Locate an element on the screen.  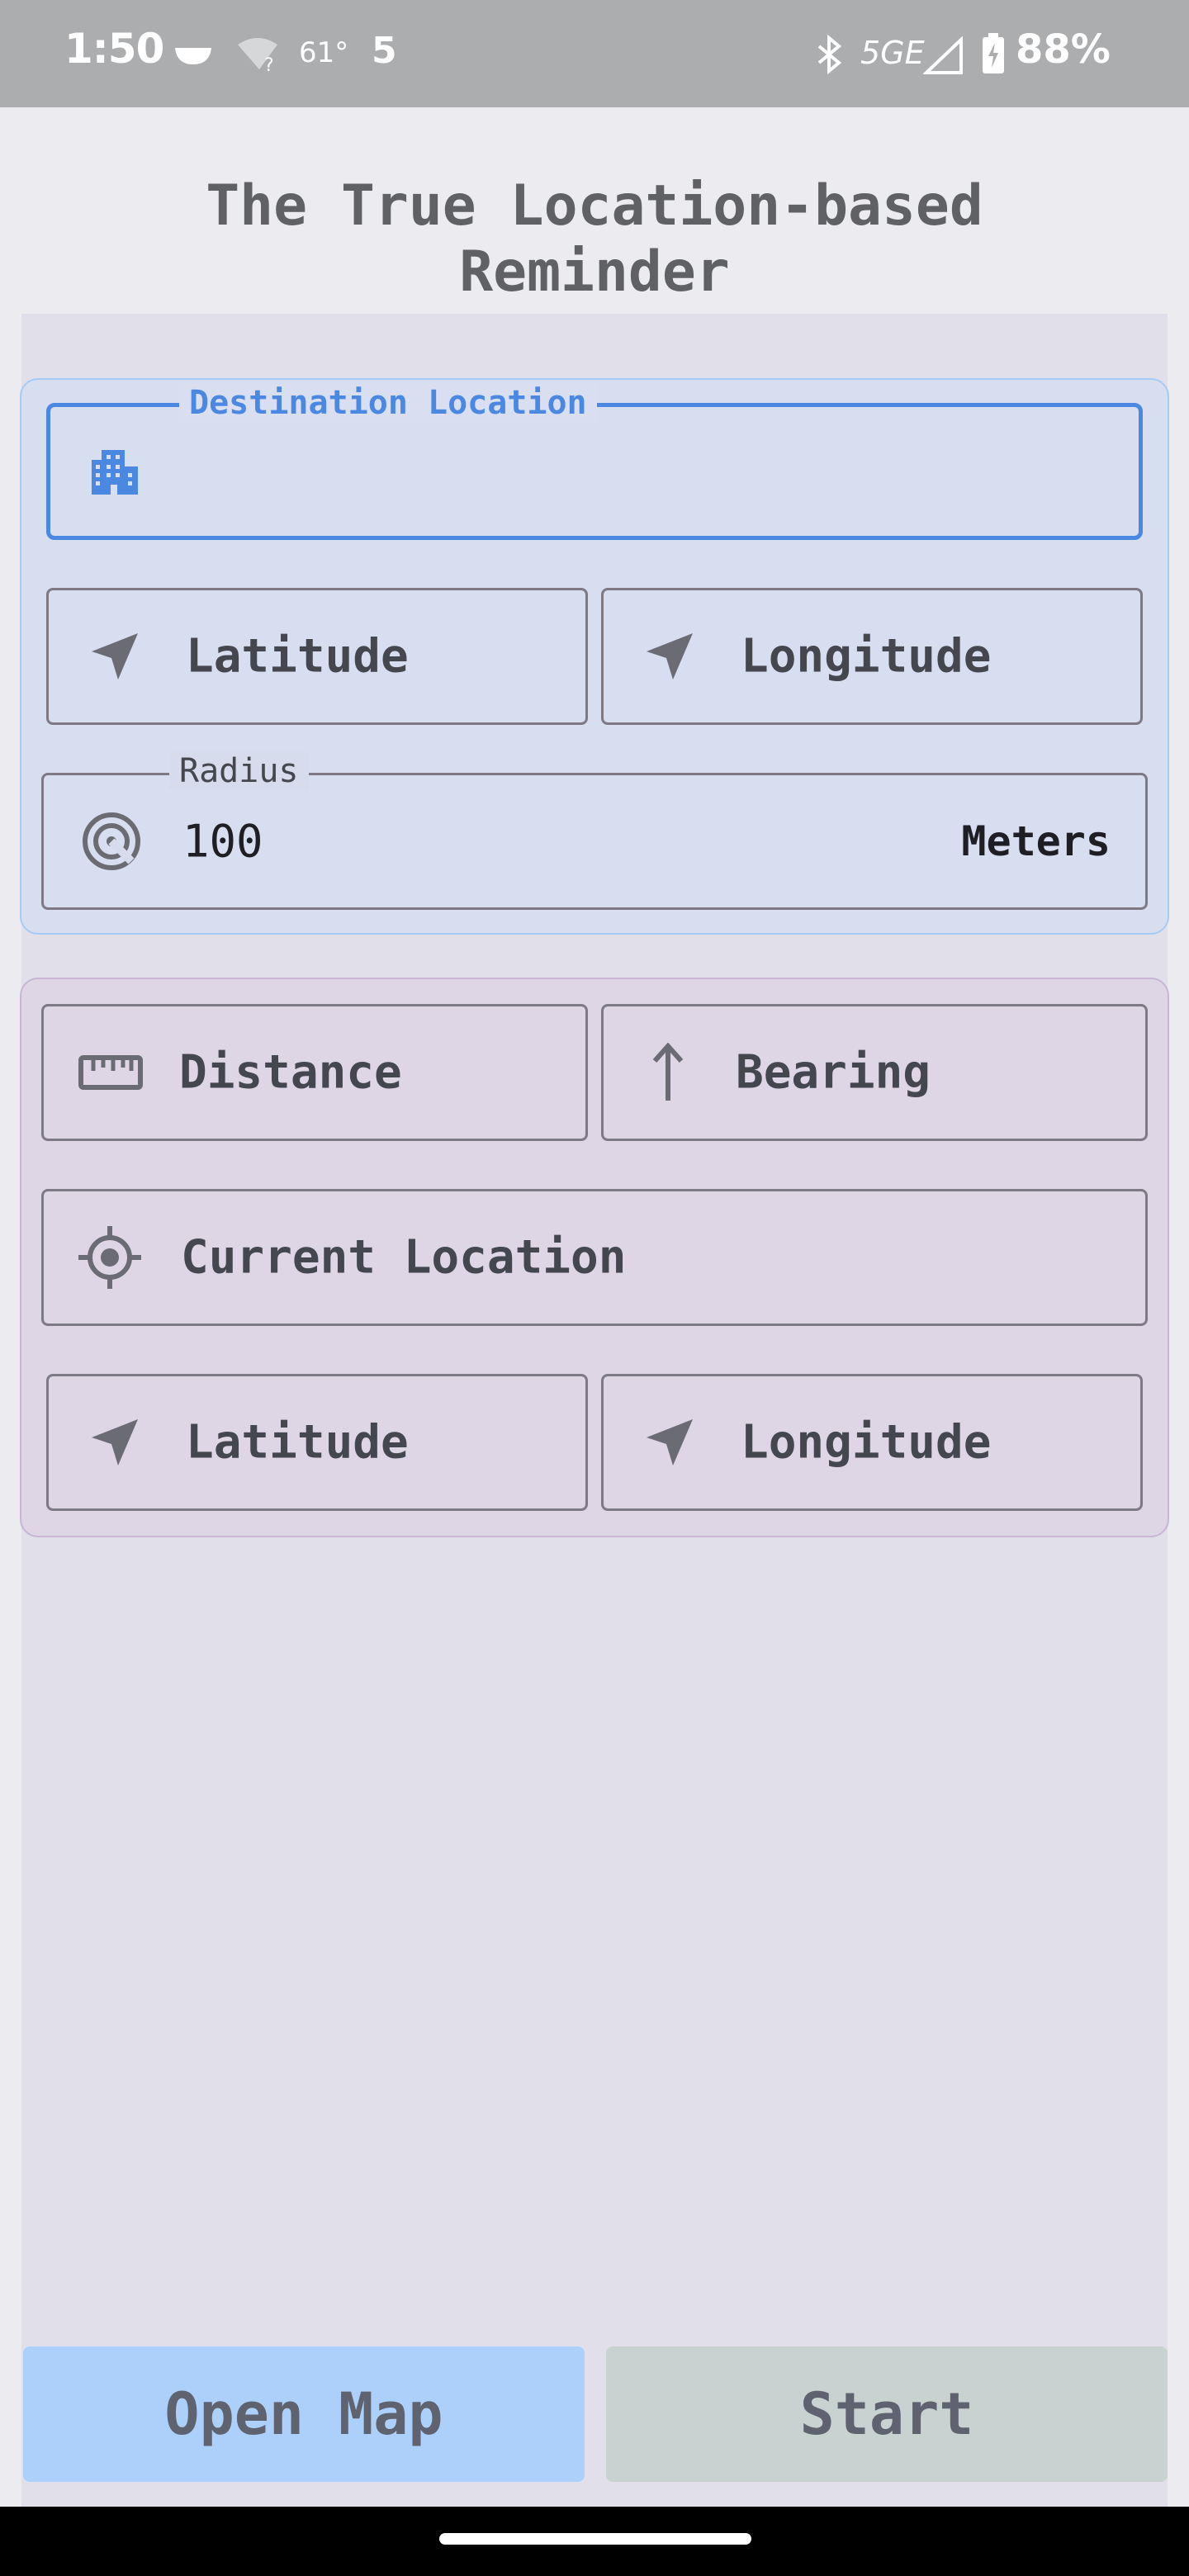
current-longitude-label: Longitude is located at coordinates (866, 1442).